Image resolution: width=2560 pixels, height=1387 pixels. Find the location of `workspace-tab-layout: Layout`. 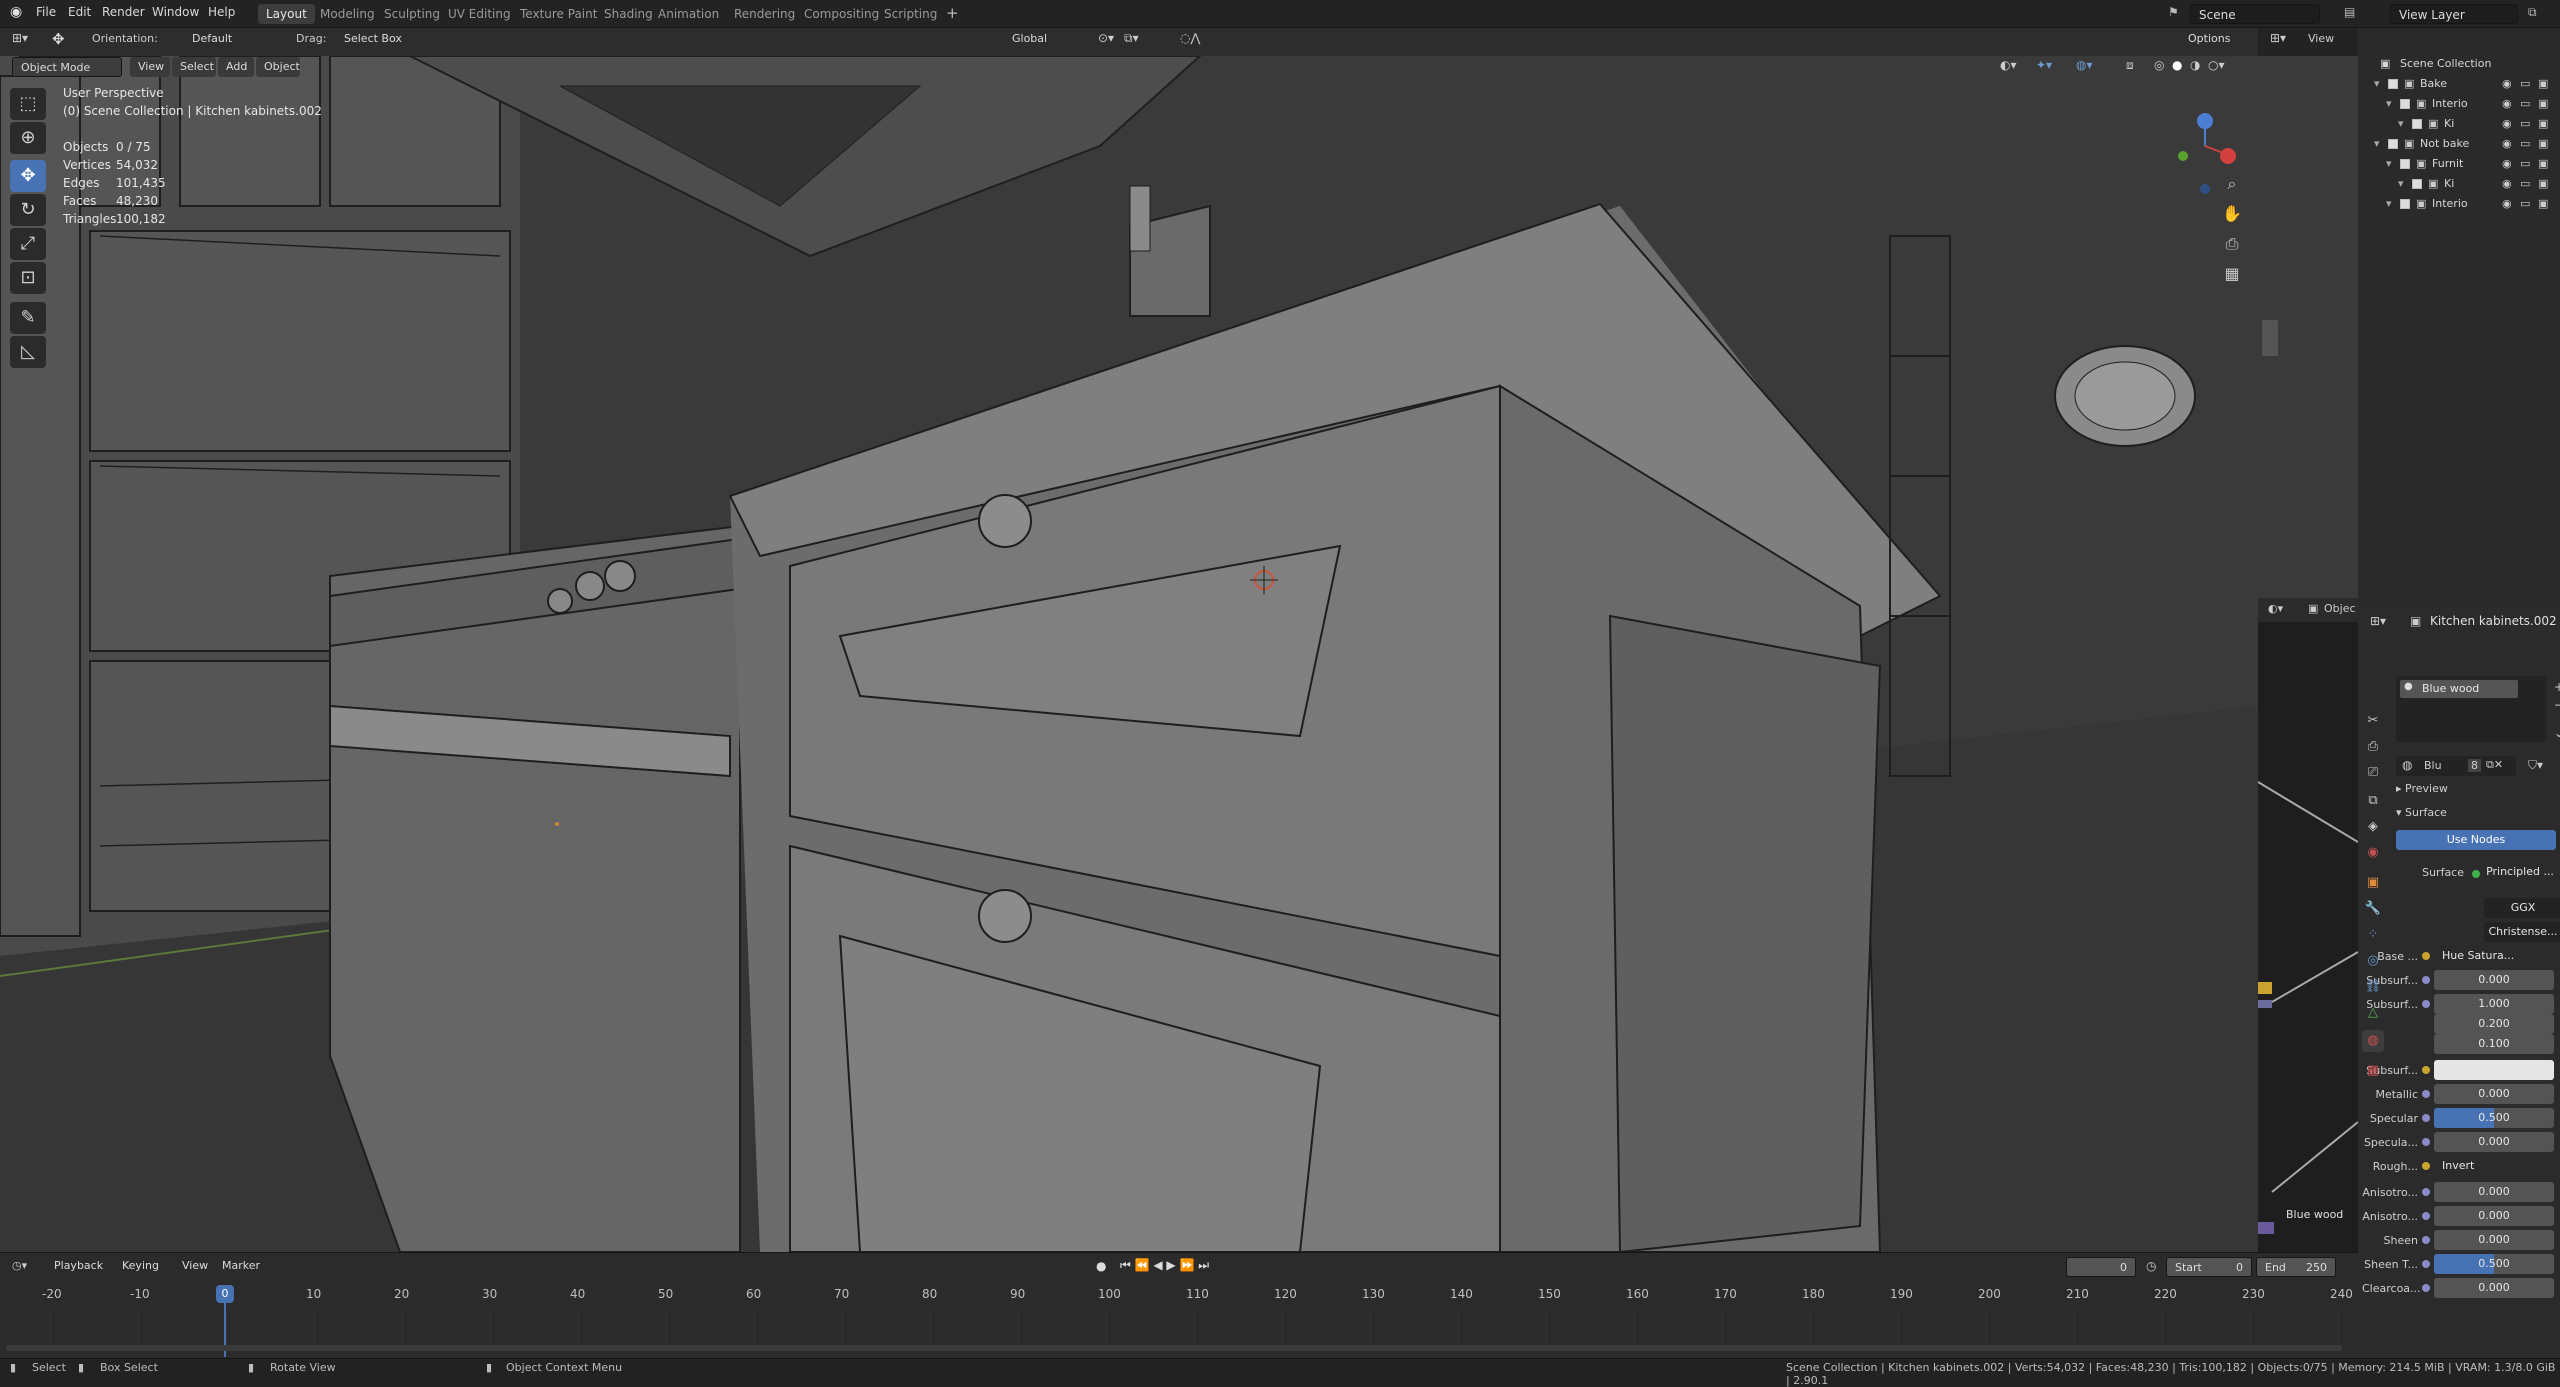

workspace-tab-layout: Layout is located at coordinates (286, 14).